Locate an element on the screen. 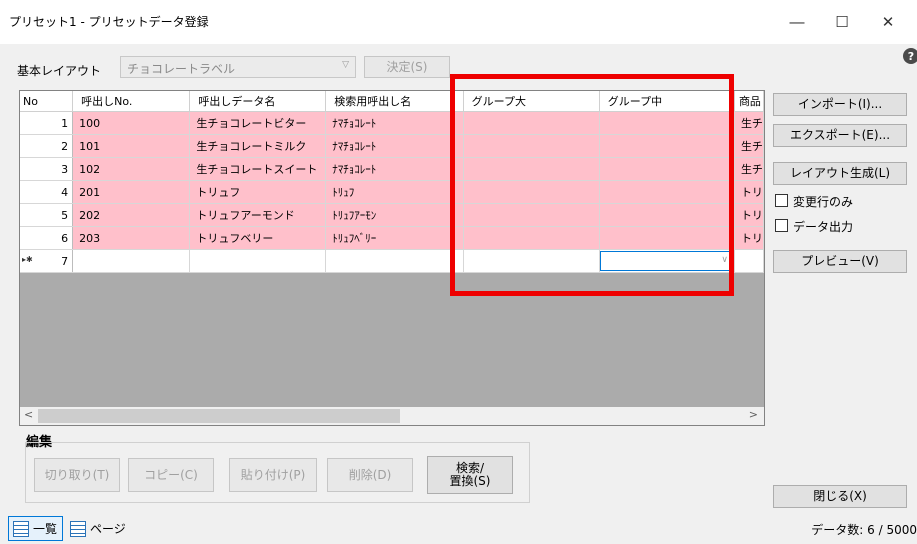  tab-page-label: ページ is located at coordinates (108, 529).